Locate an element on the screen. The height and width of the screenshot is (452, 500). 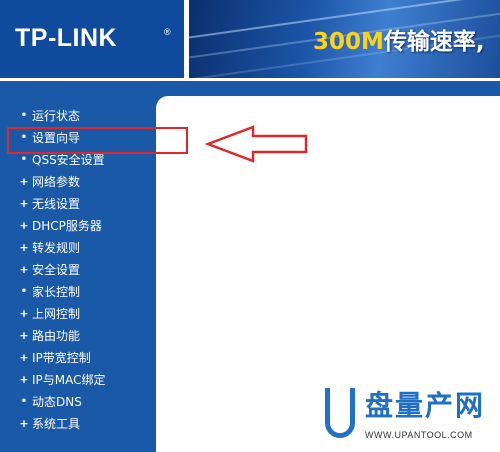
sidebar-item-label: 网络参数 is located at coordinates (56, 182).